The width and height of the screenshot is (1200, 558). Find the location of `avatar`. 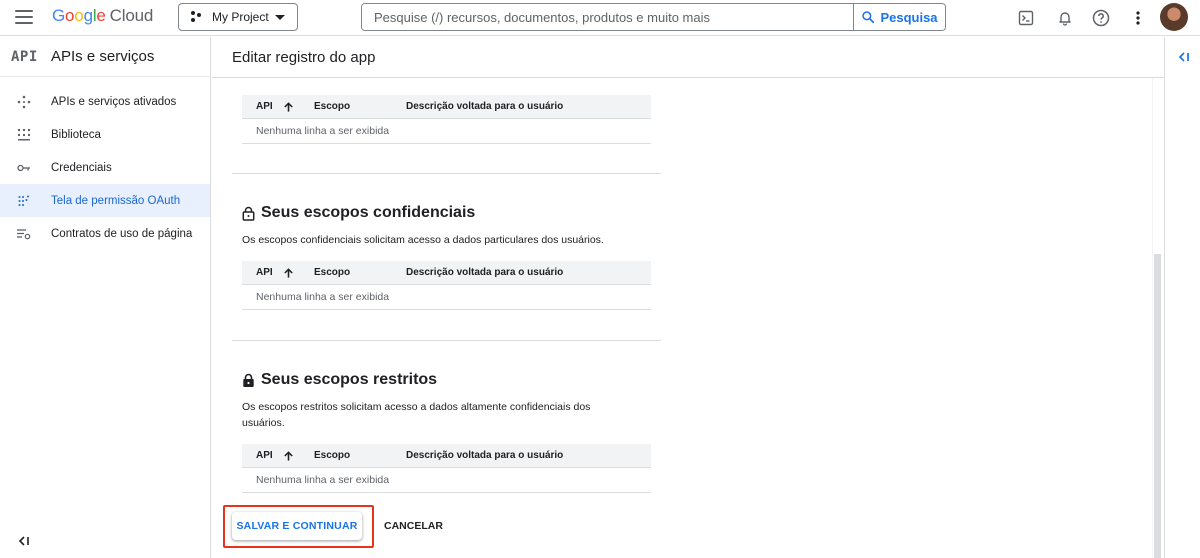

avatar is located at coordinates (1174, 17).